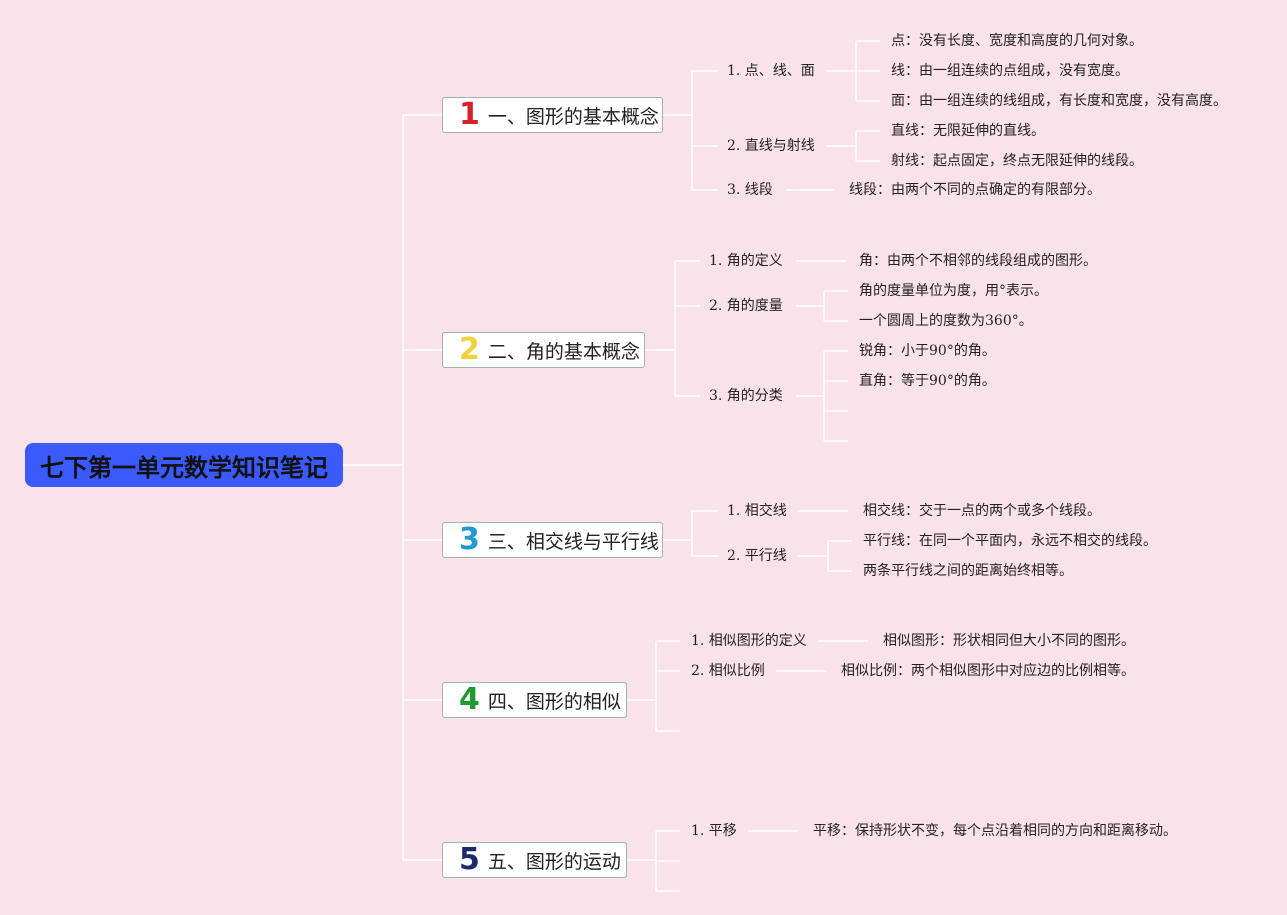 This screenshot has width=1287, height=915. I want to click on leaf-2-2-1: 角的度量单位为度，用°表示。, so click(953, 291).